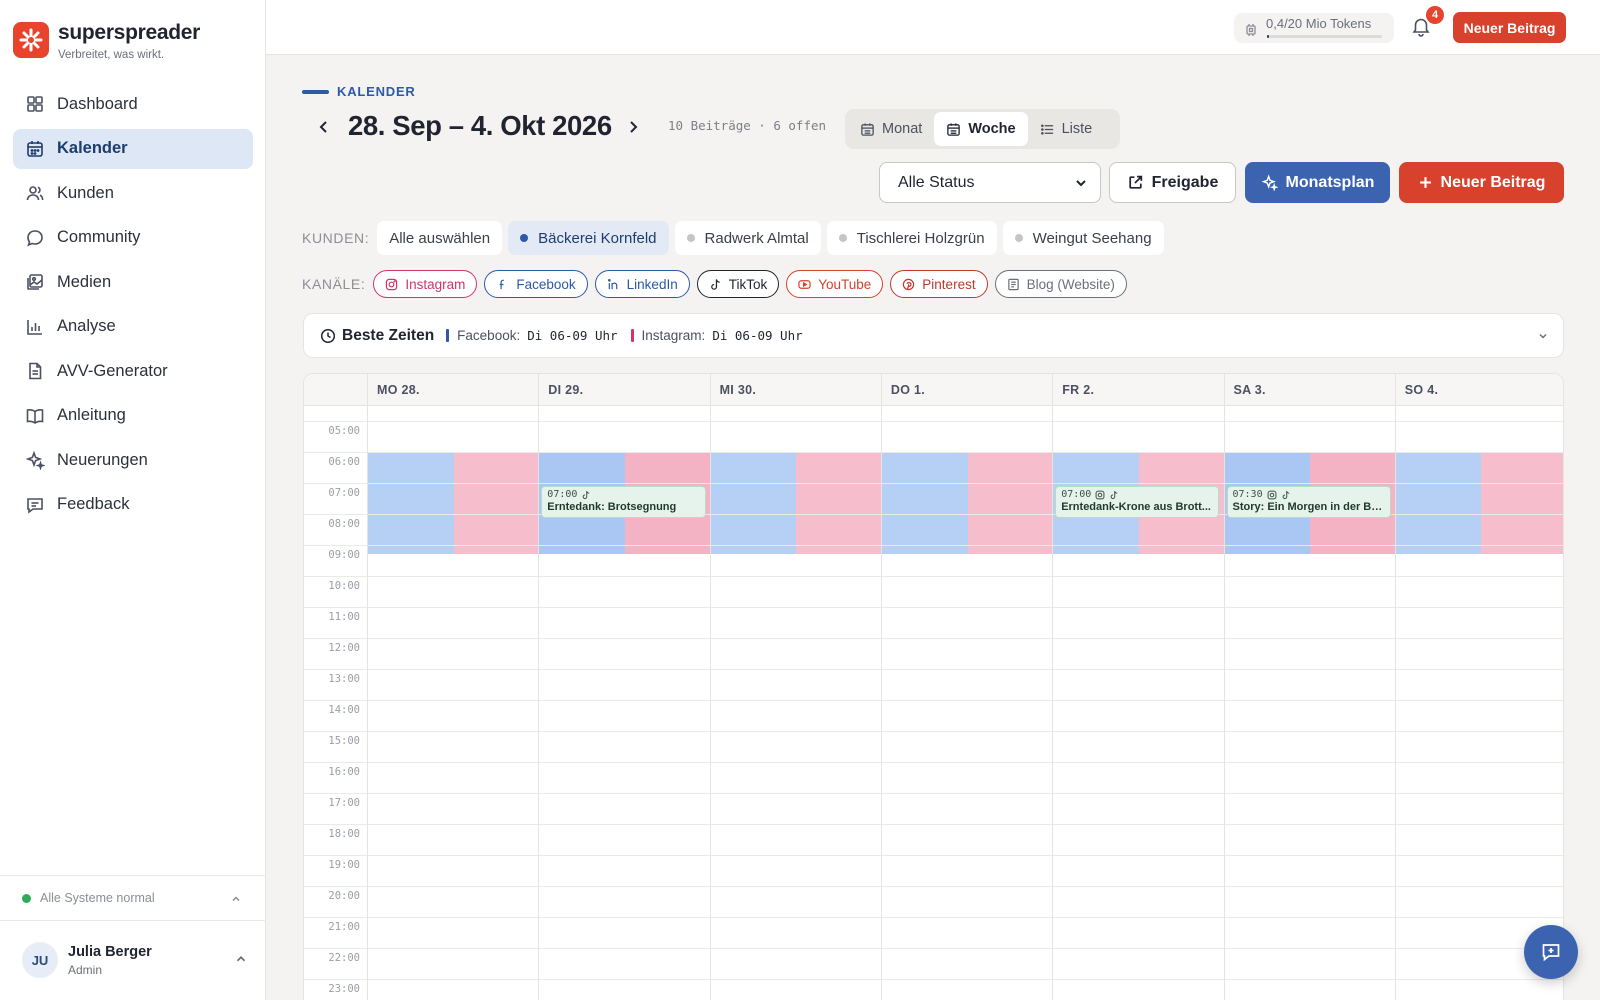 The height and width of the screenshot is (1000, 1600). What do you see at coordinates (344, 555) in the screenshot?
I see `hour-label: 09:00` at bounding box center [344, 555].